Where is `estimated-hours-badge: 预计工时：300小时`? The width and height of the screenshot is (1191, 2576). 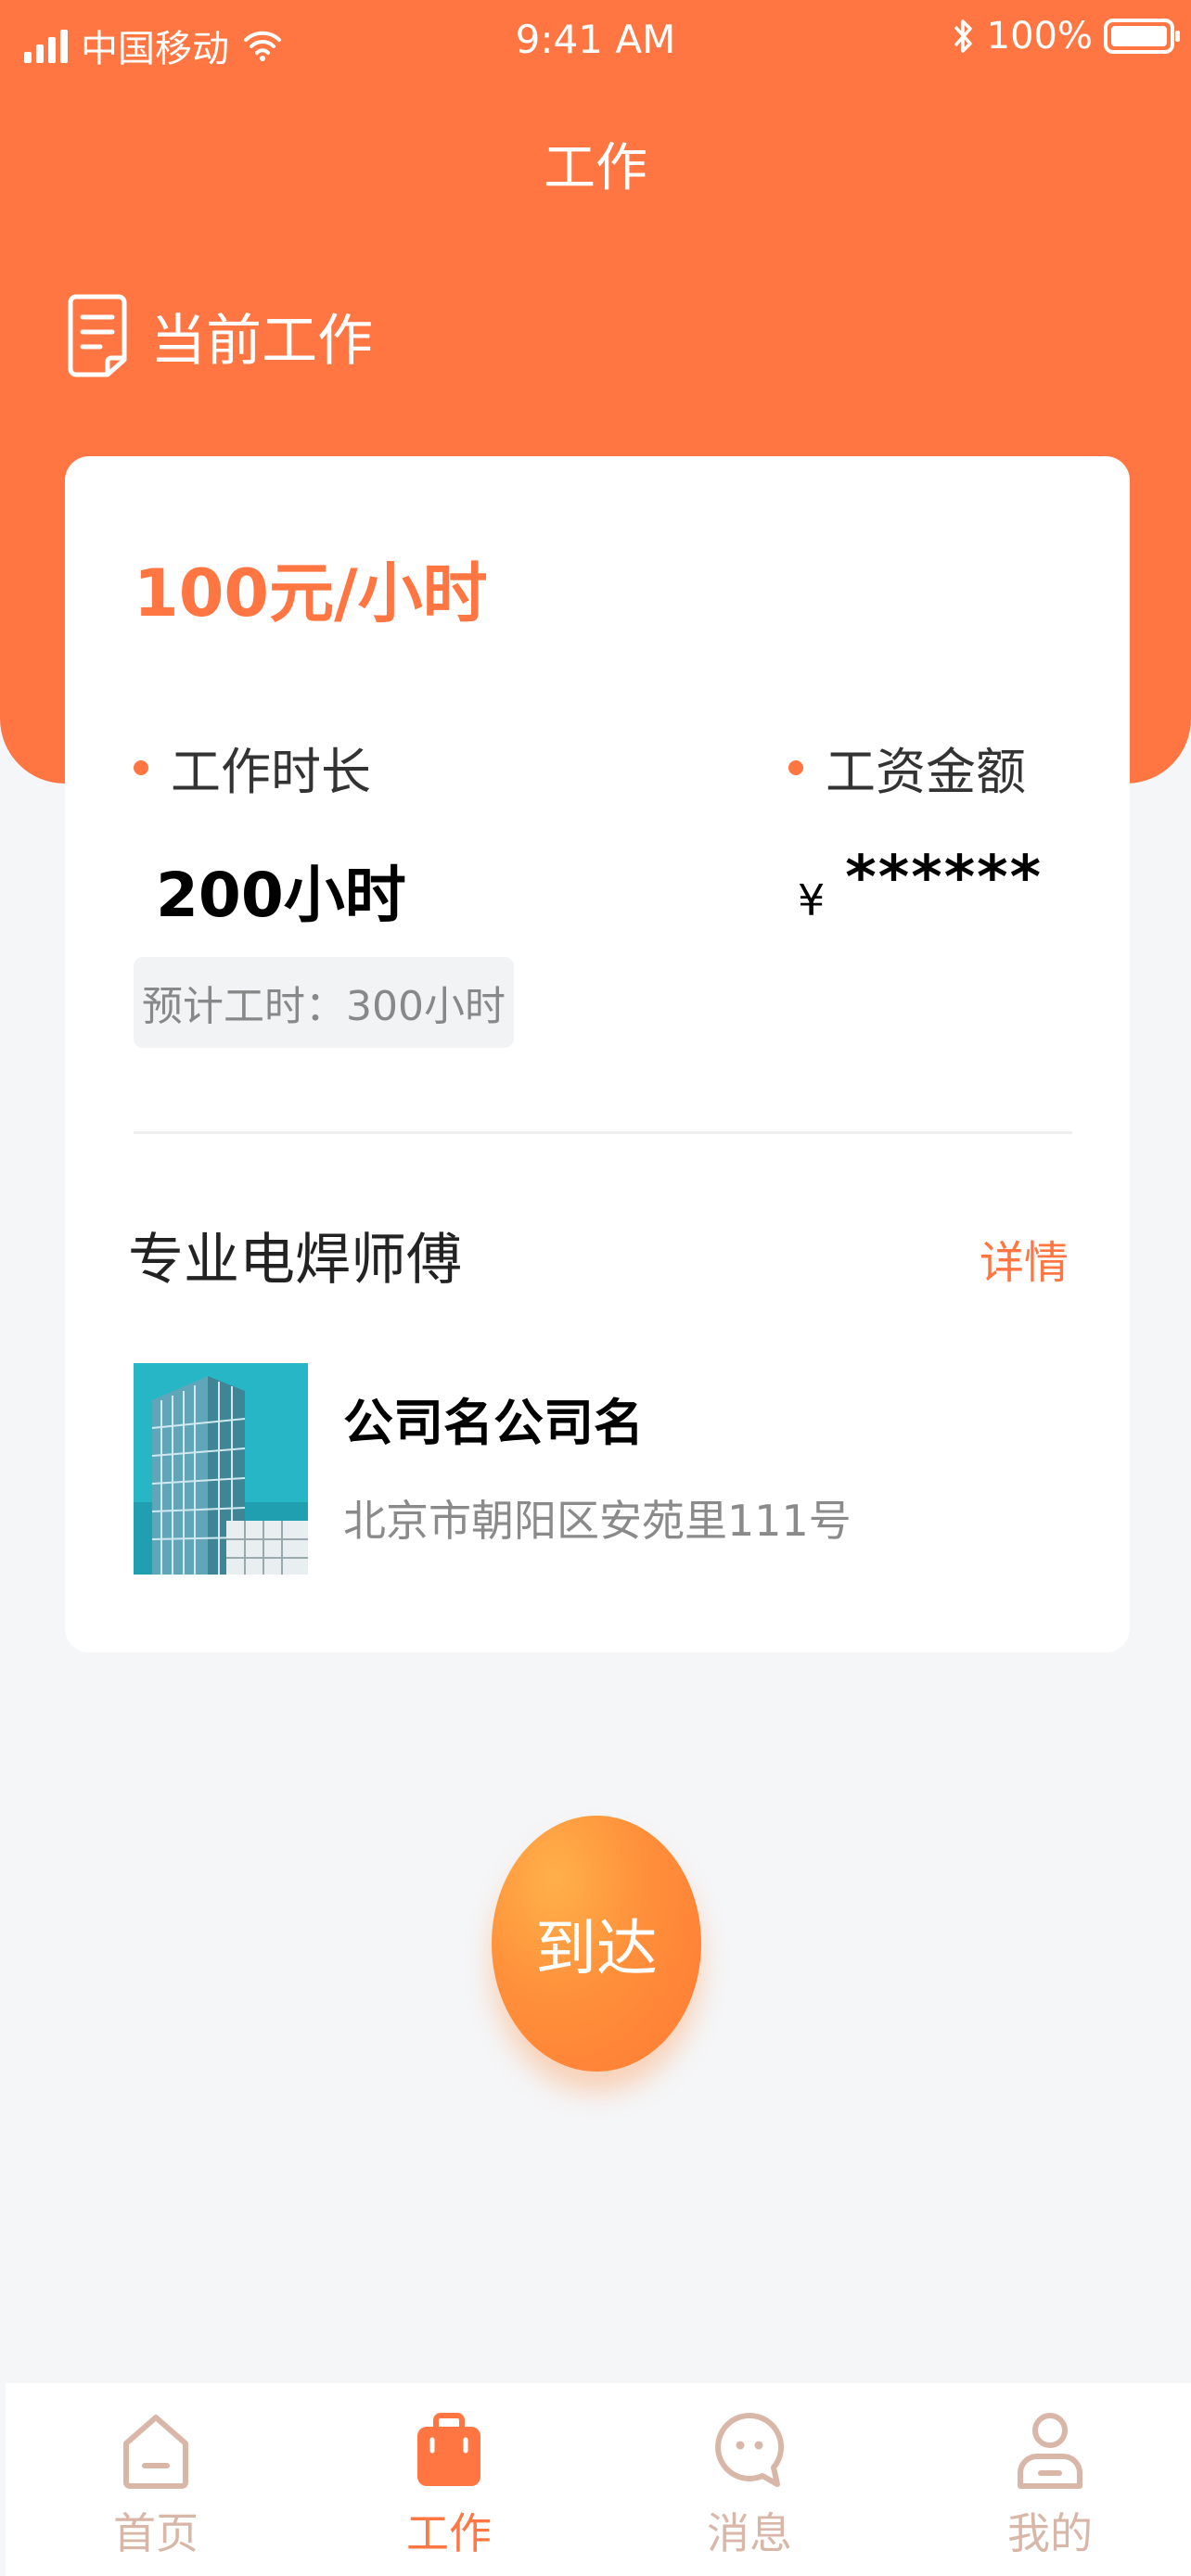 estimated-hours-badge: 预计工时：300小时 is located at coordinates (324, 1003).